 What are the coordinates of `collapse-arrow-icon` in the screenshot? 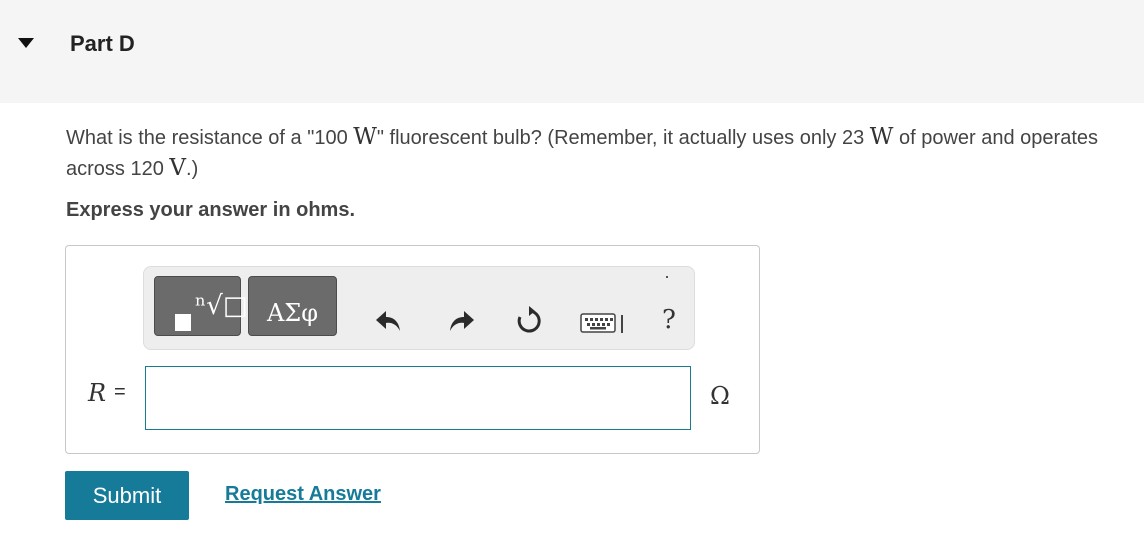 It's located at (26, 43).